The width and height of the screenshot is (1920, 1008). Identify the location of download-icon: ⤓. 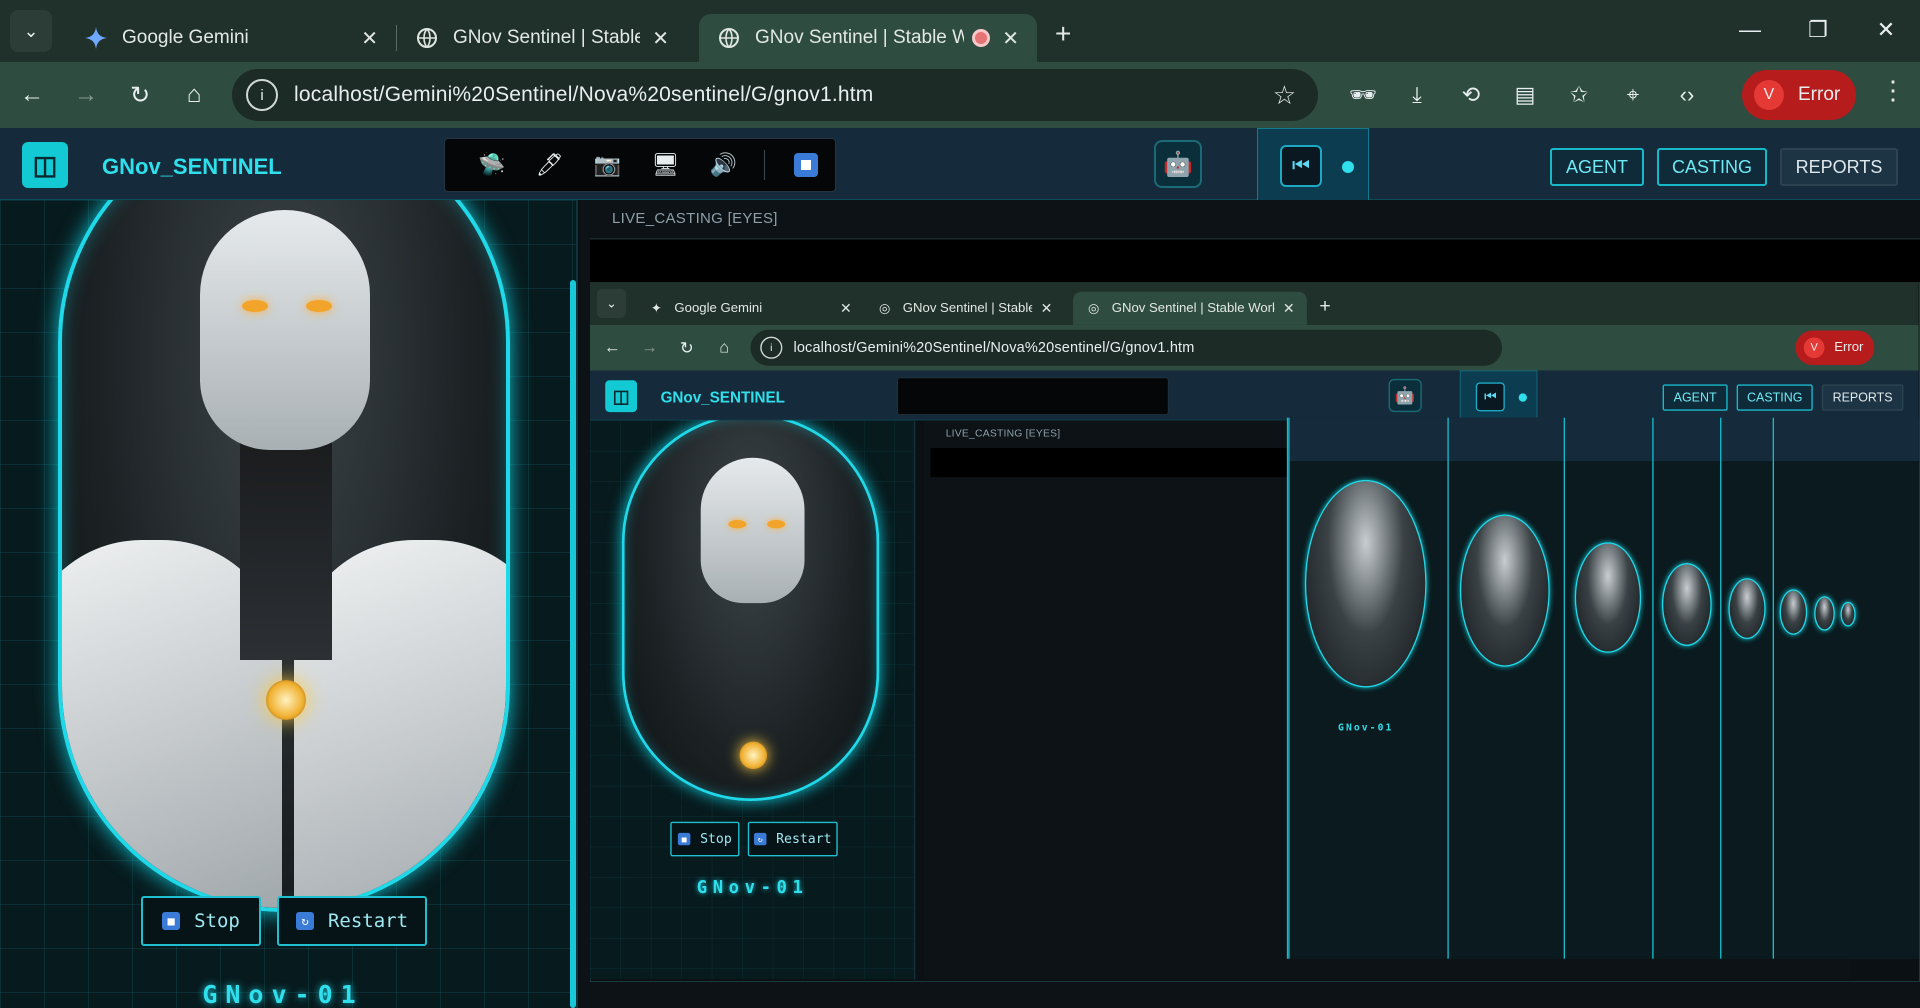
(1417, 95).